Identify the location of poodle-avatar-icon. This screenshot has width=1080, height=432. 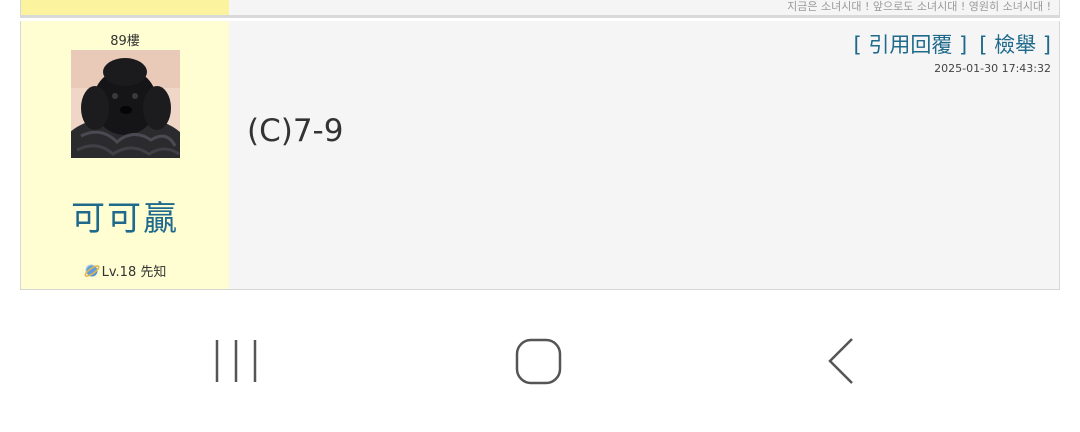
(125, 104).